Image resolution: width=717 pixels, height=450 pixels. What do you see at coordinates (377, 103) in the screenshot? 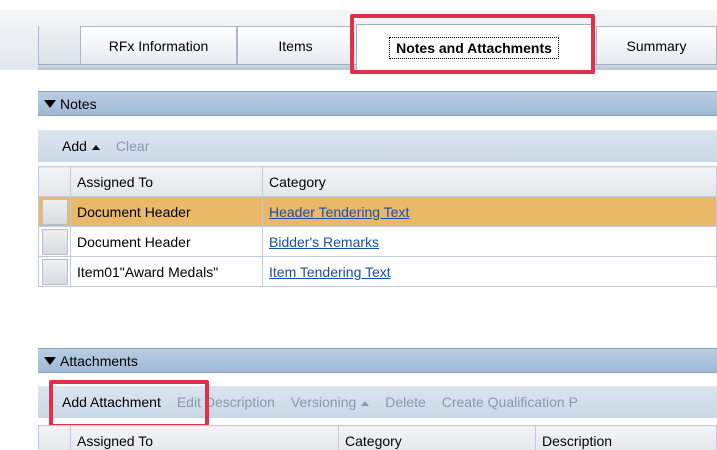
I see `notes-tray-header: Notes` at bounding box center [377, 103].